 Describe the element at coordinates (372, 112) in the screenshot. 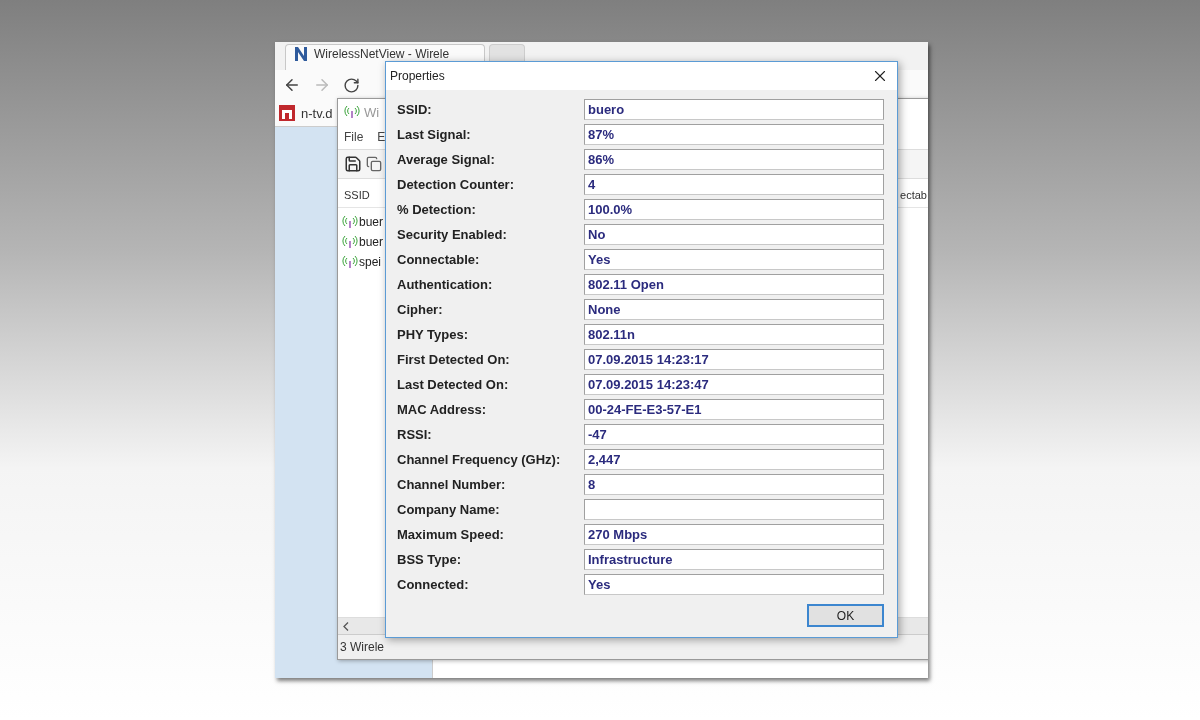

I see `window-title: Wi` at that location.